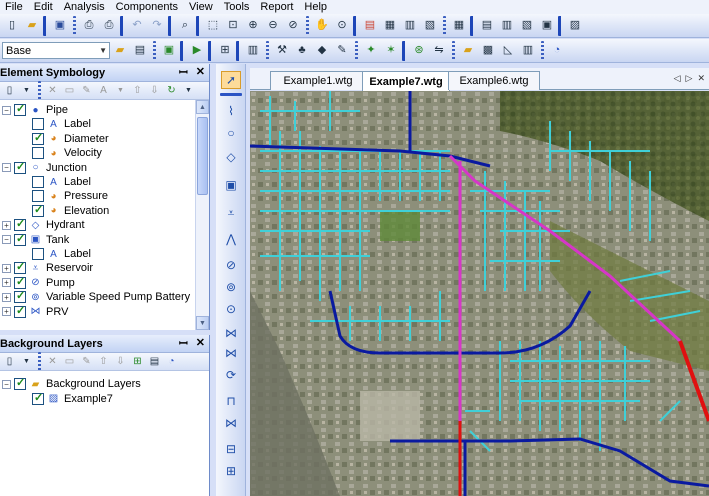 The width and height of the screenshot is (709, 496). Describe the element at coordinates (44, 7) in the screenshot. I see `menu-edit: Edit` at that location.